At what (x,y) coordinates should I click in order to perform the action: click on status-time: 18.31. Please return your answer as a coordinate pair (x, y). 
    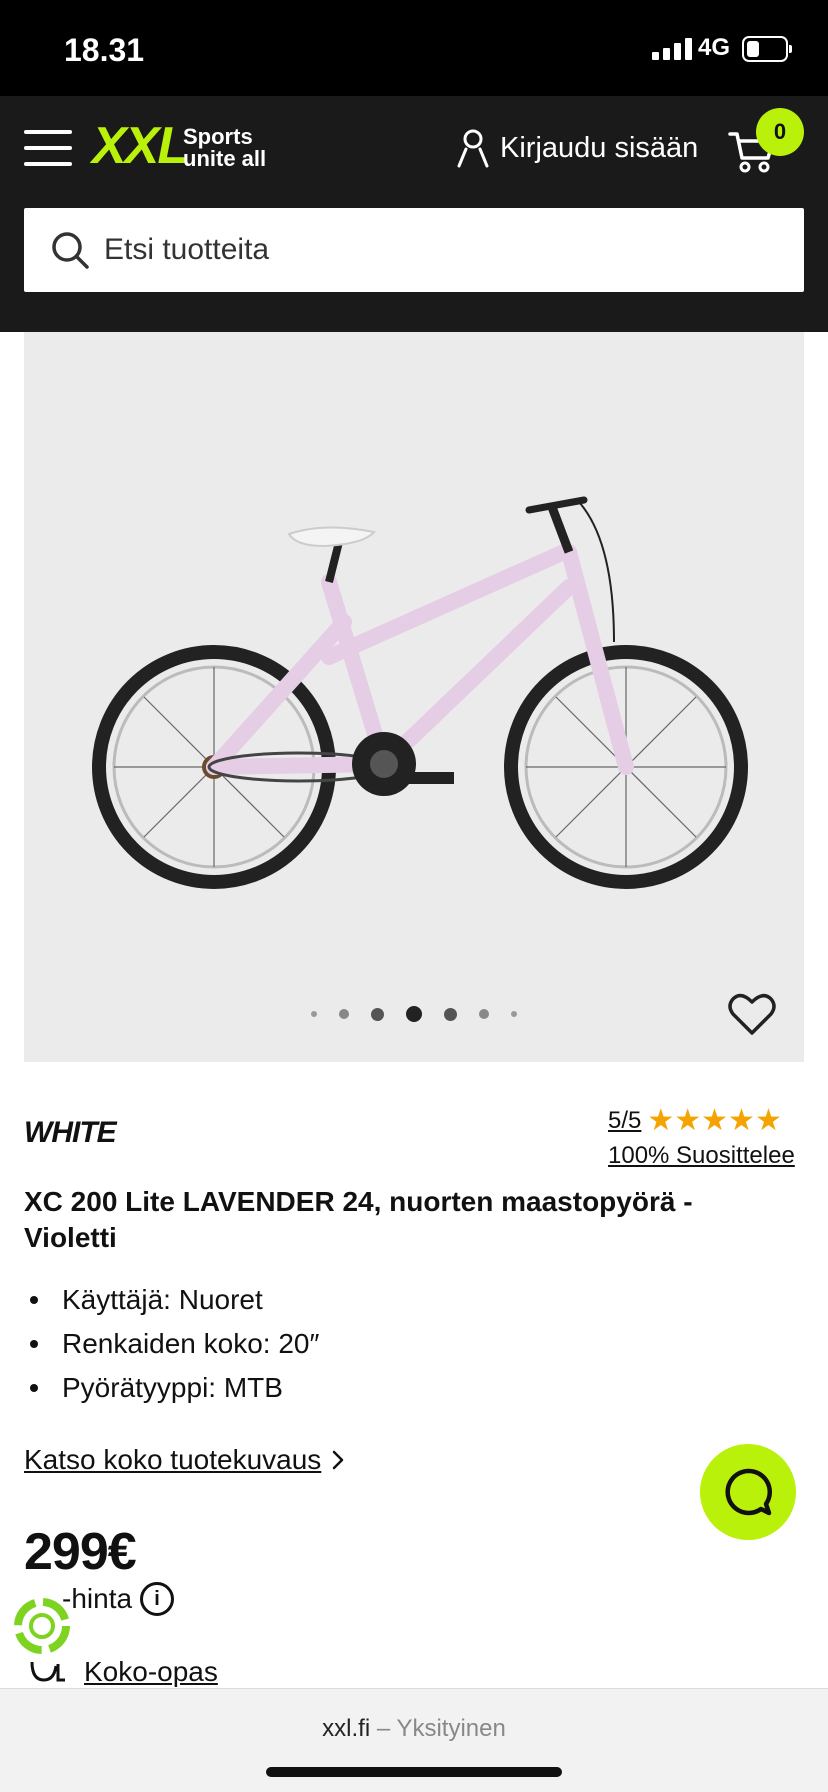
    Looking at the image, I should click on (104, 50).